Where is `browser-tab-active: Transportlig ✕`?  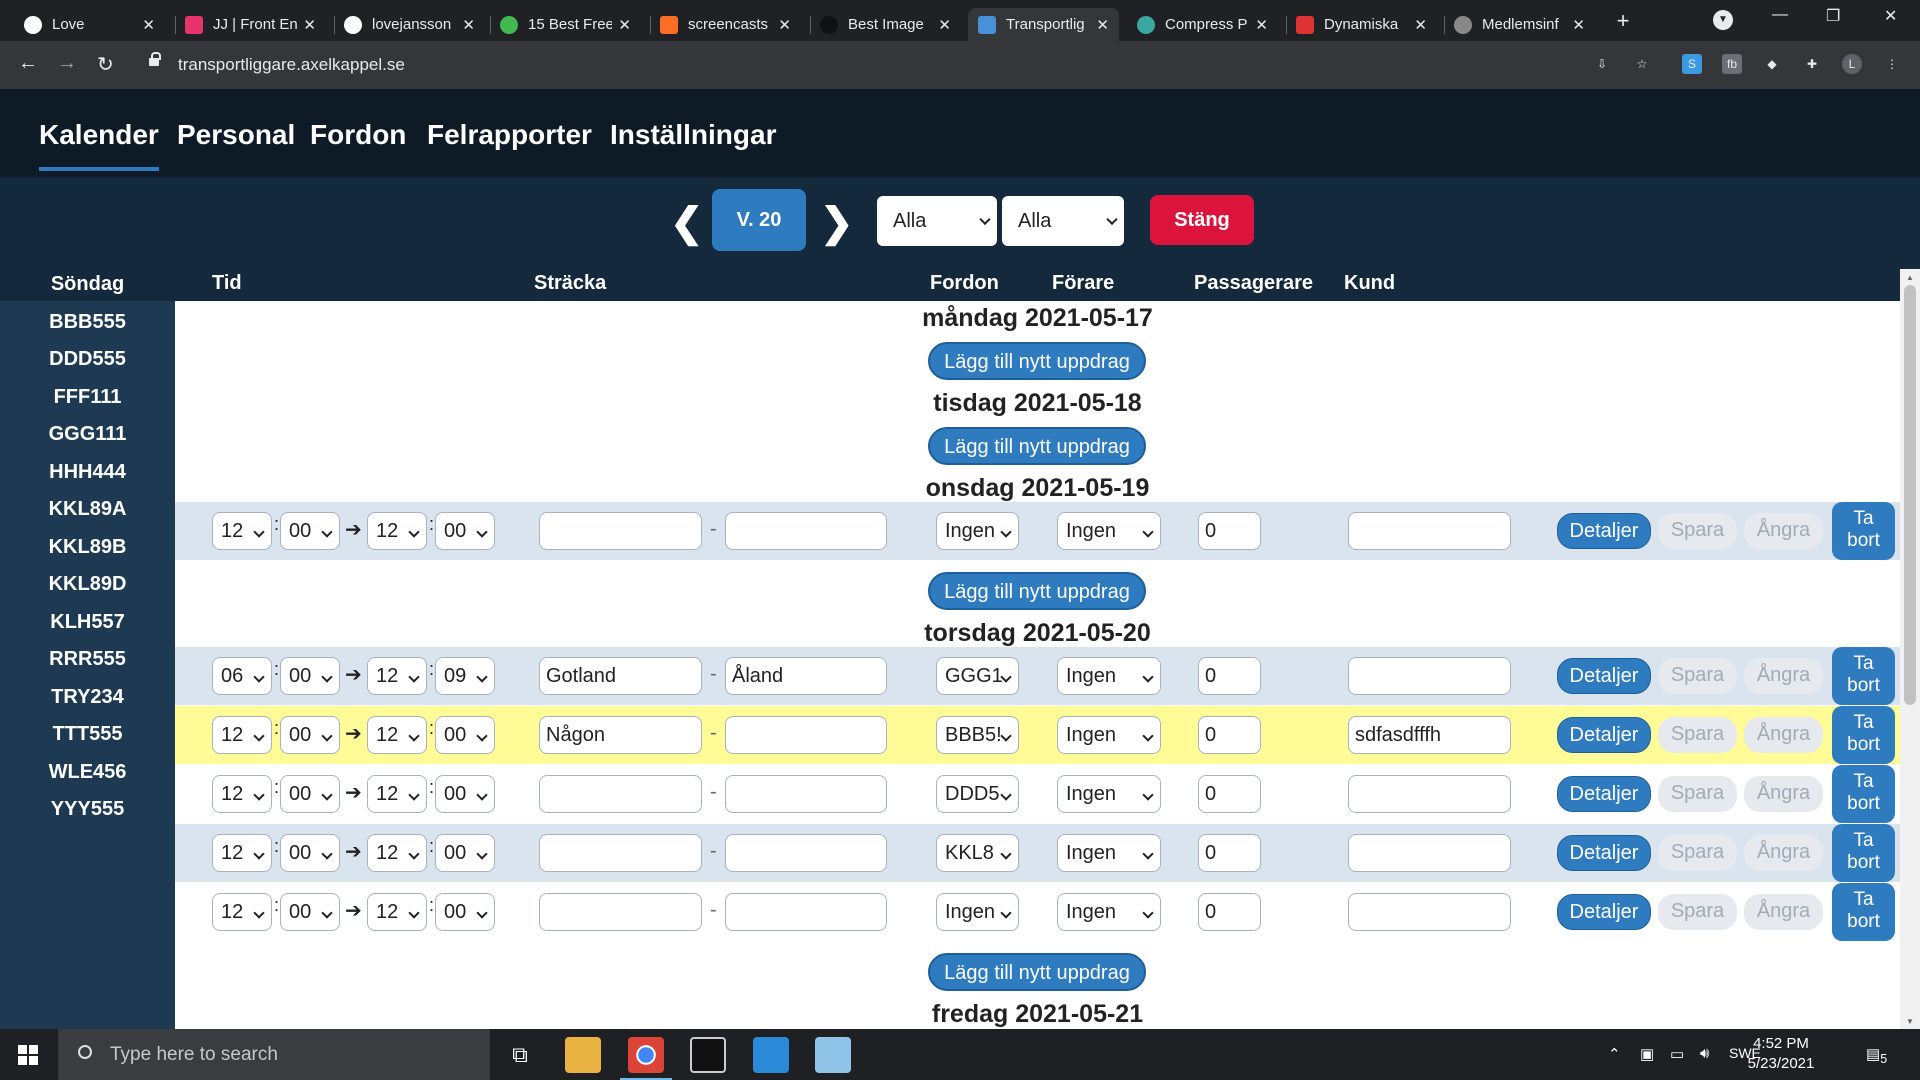 browser-tab-active: Transportlig ✕ is located at coordinates (1043, 24).